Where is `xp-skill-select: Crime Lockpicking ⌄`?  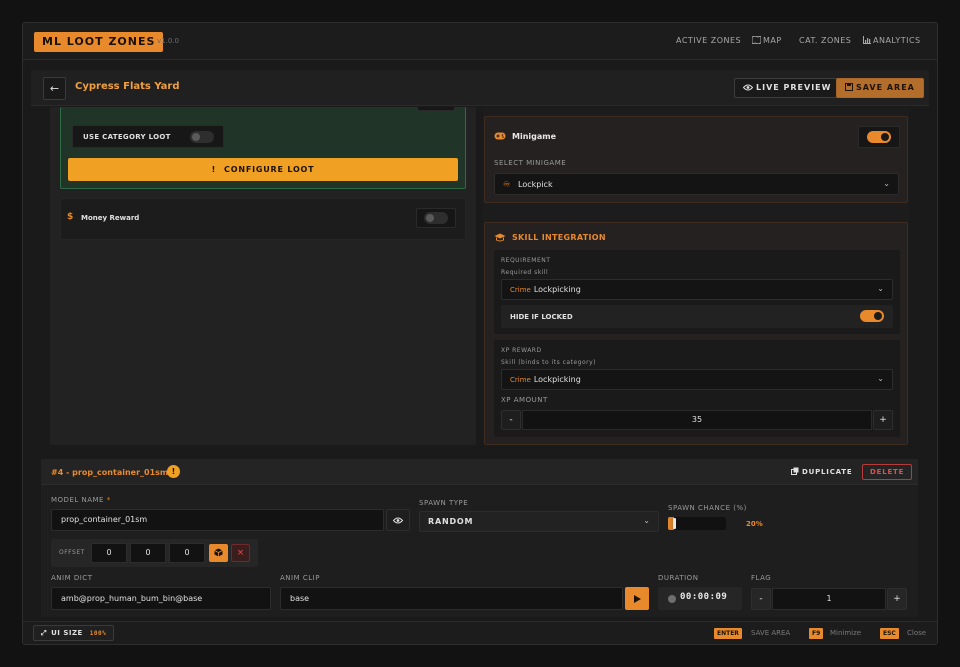
xp-skill-select: Crime Lockpicking ⌄ is located at coordinates (697, 379).